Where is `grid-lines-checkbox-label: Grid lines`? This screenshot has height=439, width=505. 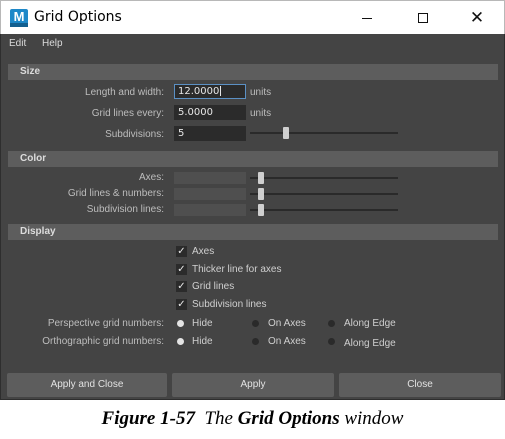
grid-lines-checkbox-label: Grid lines is located at coordinates (213, 286).